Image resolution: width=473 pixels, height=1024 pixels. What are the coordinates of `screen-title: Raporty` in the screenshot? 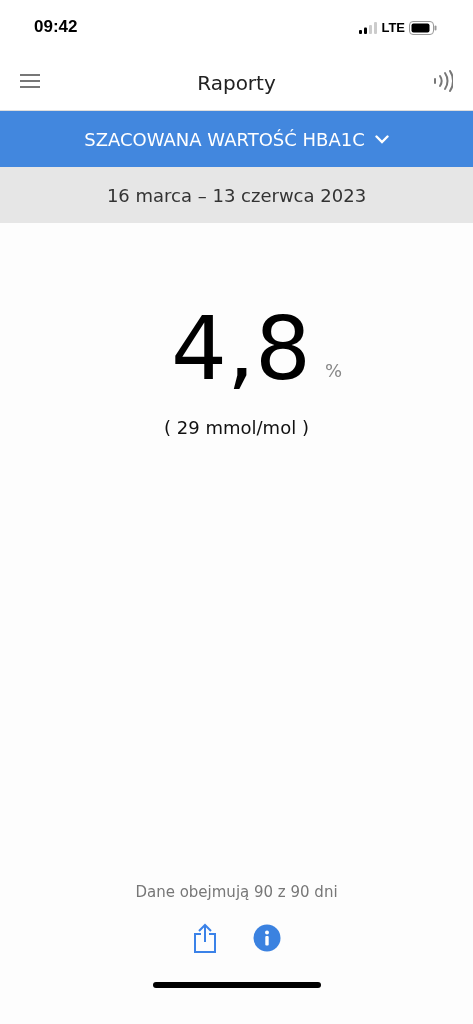 It's located at (236, 82).